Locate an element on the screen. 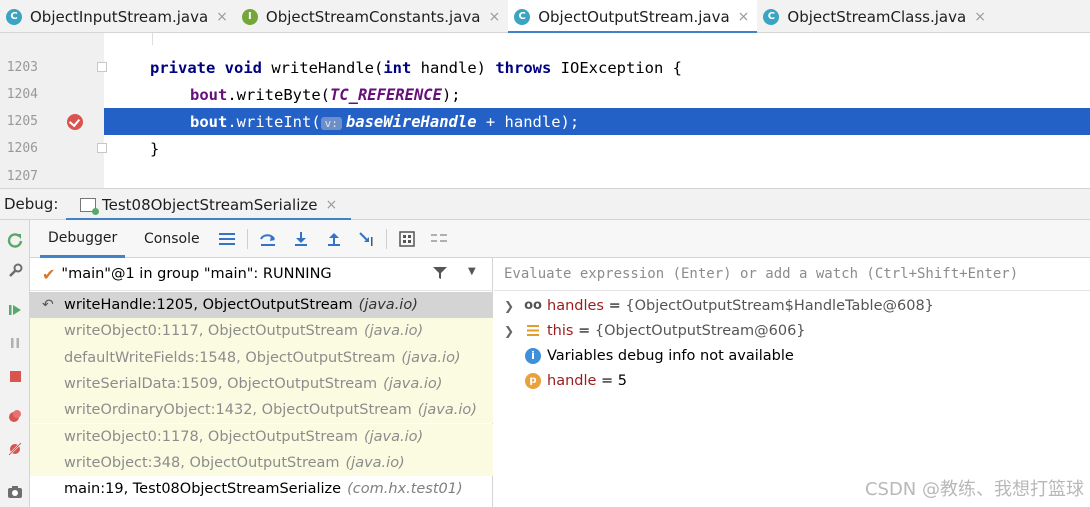  tab-label: ObjectStreamConstants.java is located at coordinates (373, 16).